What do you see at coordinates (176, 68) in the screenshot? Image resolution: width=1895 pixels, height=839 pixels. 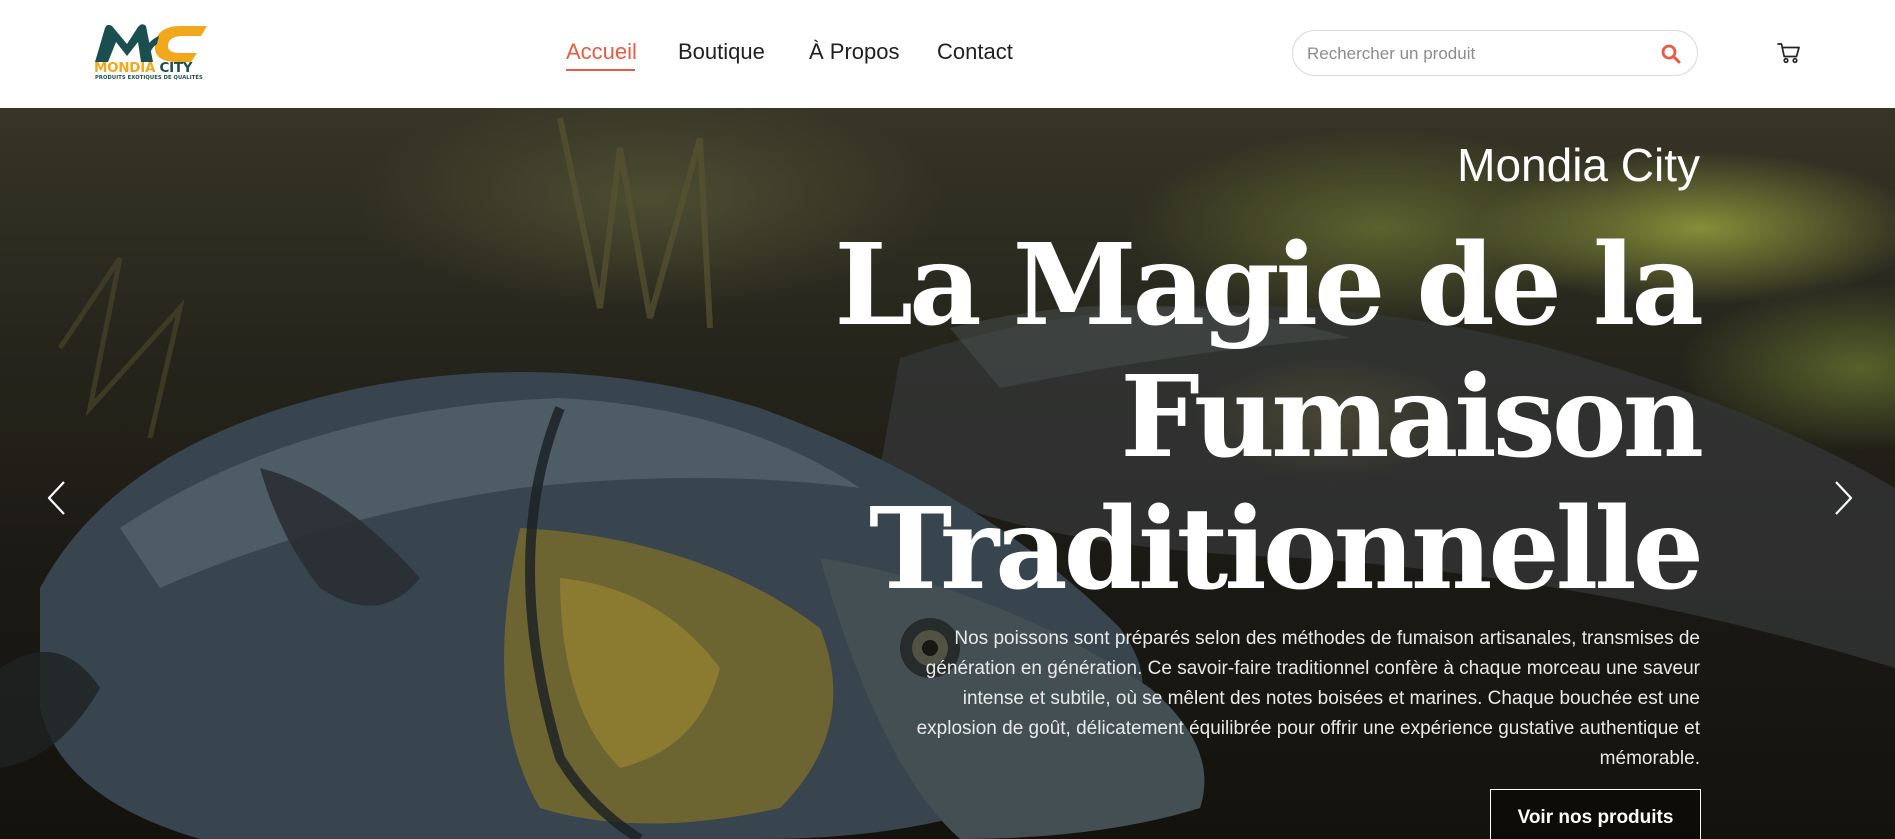 I see `logo-name-part2: CITY` at bounding box center [176, 68].